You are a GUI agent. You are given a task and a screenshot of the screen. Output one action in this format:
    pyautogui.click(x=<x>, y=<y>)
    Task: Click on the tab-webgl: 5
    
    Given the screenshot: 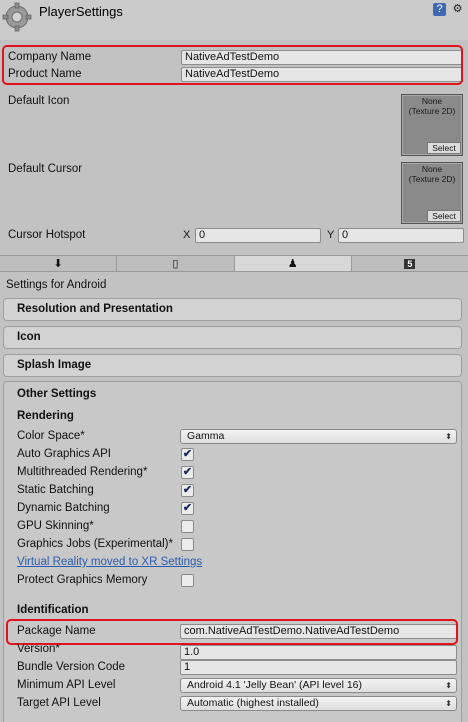 What is the action you would take?
    pyautogui.click(x=409, y=263)
    